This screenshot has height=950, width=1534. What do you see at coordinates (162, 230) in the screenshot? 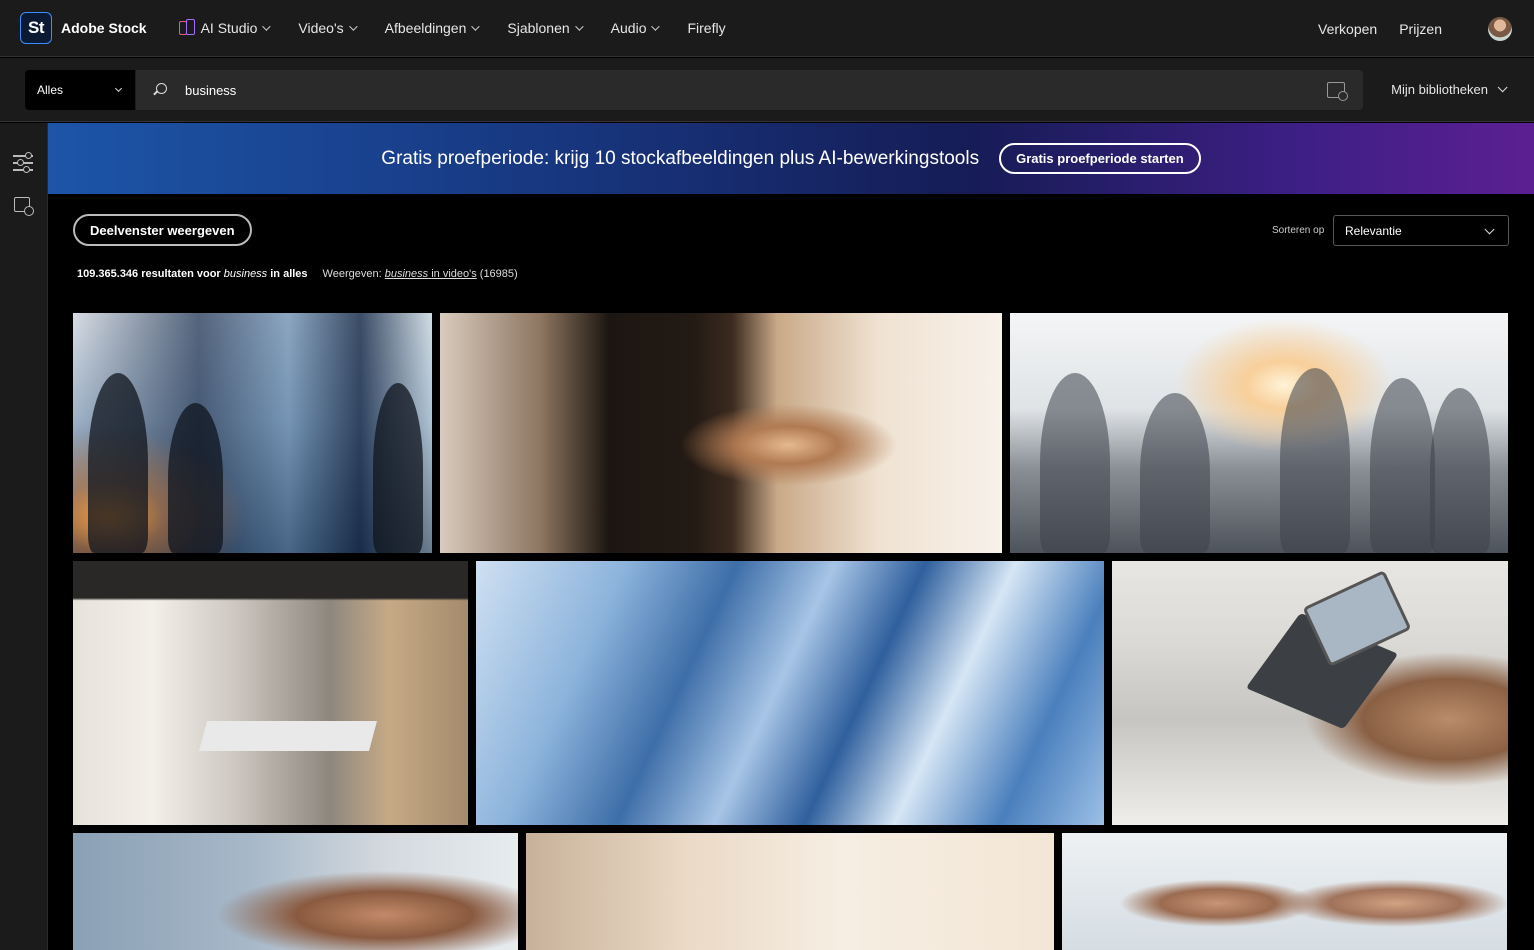
I see `show-panel-button: Deelvenster weergeven` at bounding box center [162, 230].